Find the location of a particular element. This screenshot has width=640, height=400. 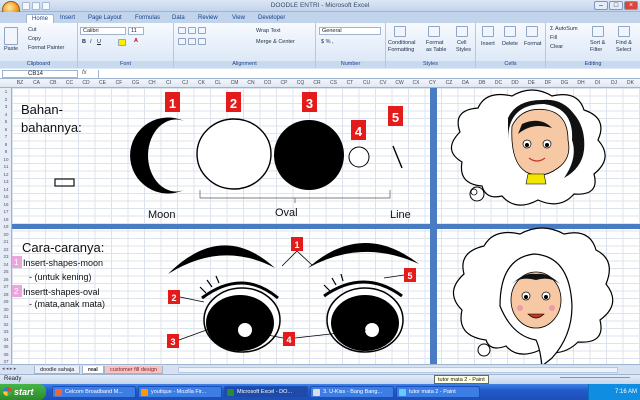

column-header: CZ is located at coordinates (449, 83).